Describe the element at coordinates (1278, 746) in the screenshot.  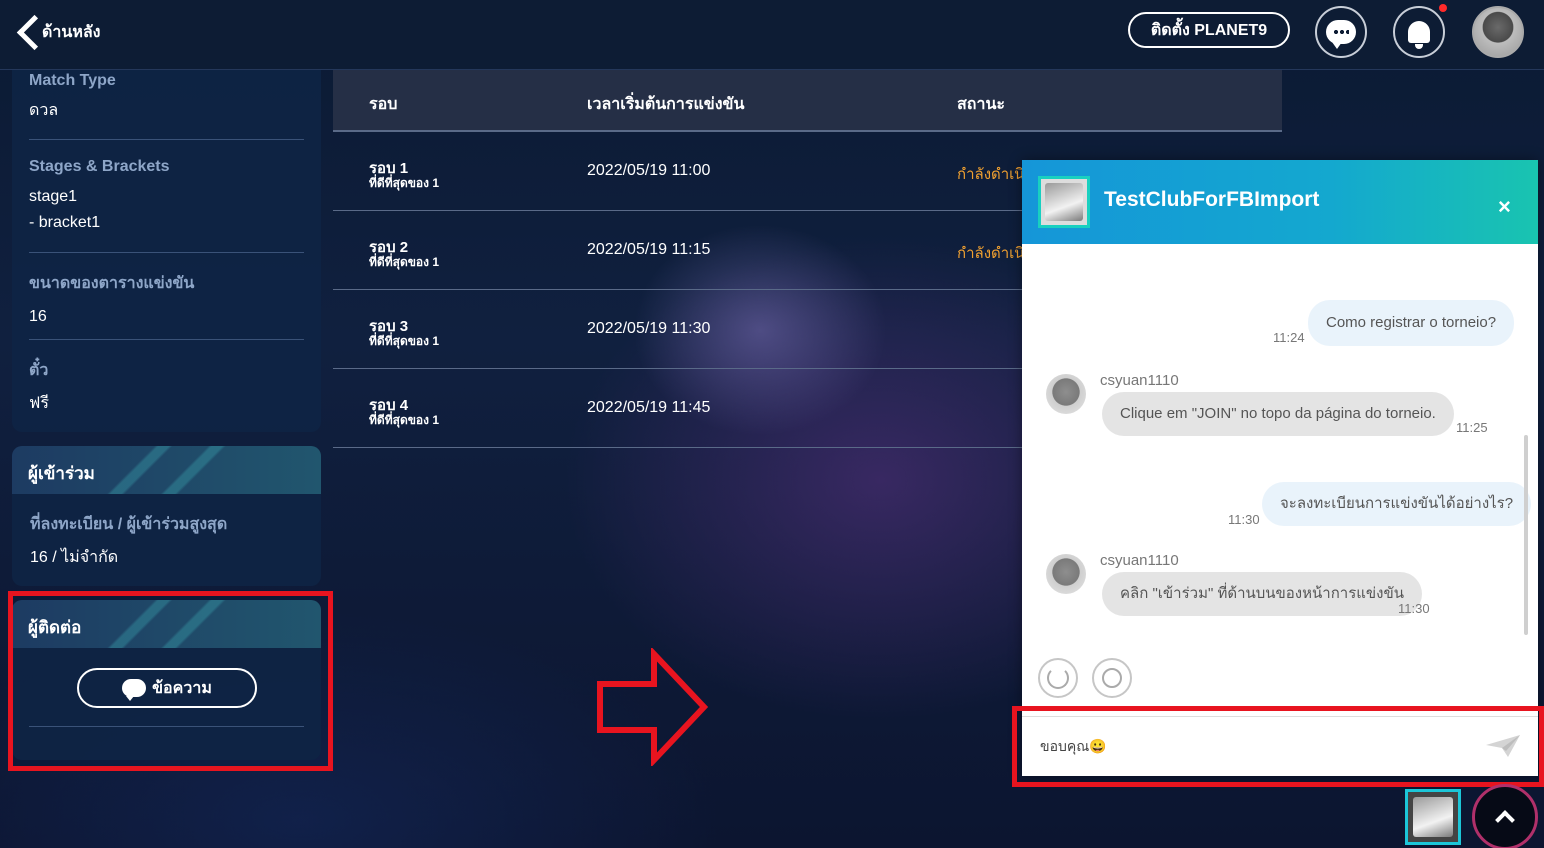
I see `highlight-box-chat-input` at that location.